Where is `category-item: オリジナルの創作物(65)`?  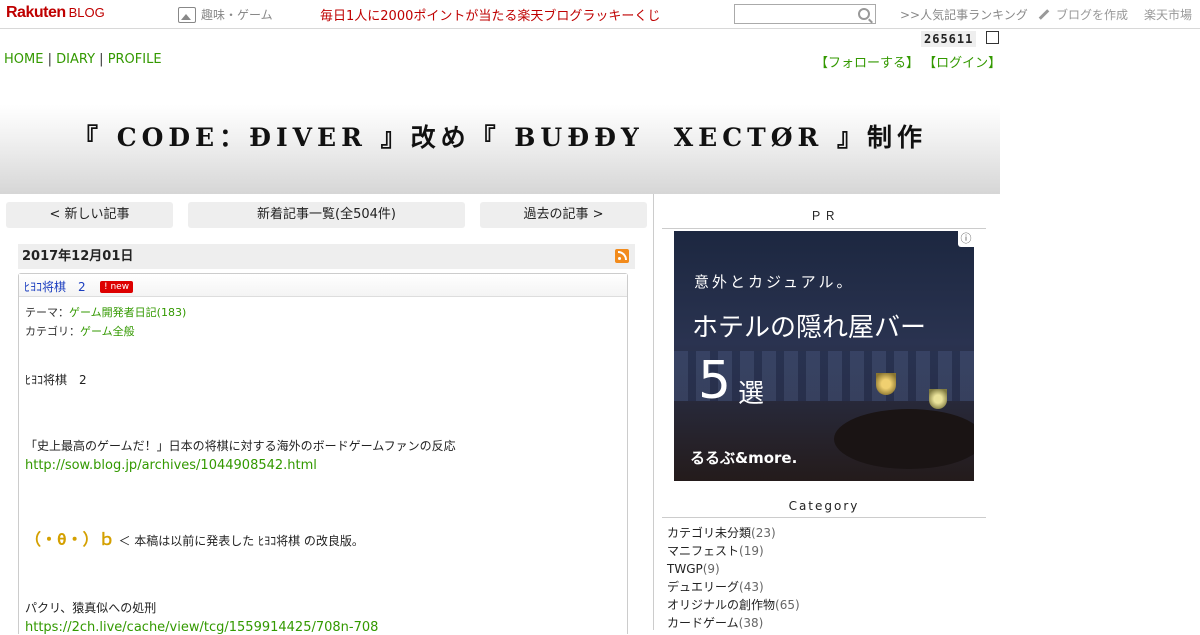
category-item: オリジナルの創作物(65) is located at coordinates (733, 605).